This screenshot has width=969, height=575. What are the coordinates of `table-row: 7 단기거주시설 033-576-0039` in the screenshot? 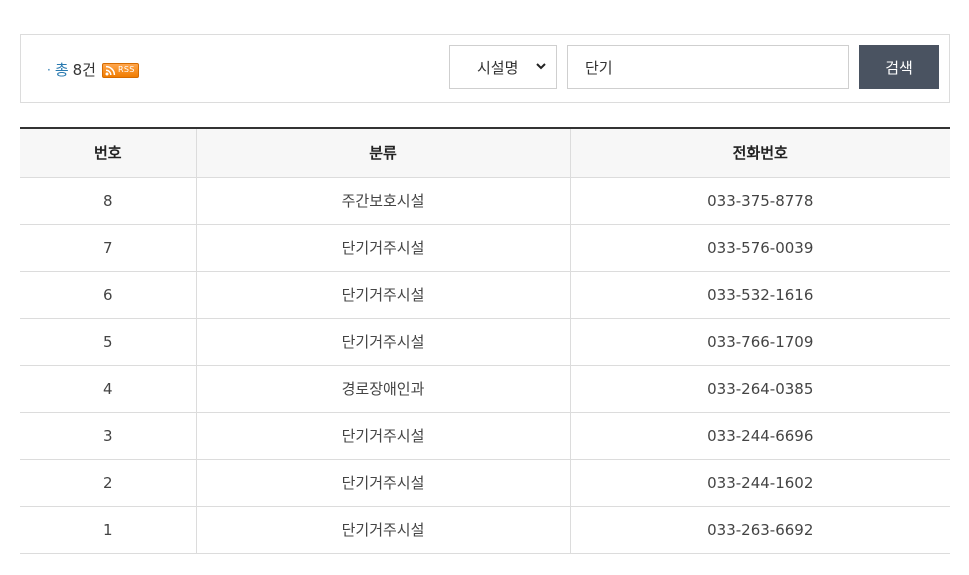 It's located at (485, 248).